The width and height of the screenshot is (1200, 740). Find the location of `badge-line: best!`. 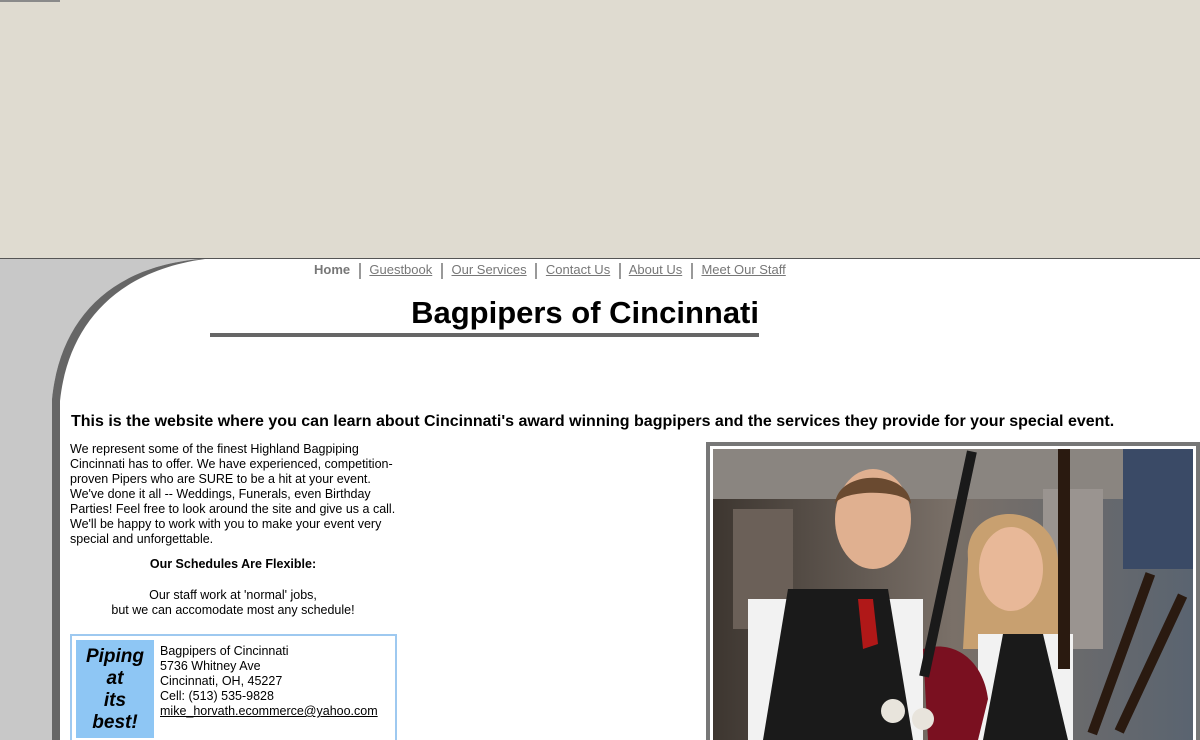

badge-line: best! is located at coordinates (115, 722).